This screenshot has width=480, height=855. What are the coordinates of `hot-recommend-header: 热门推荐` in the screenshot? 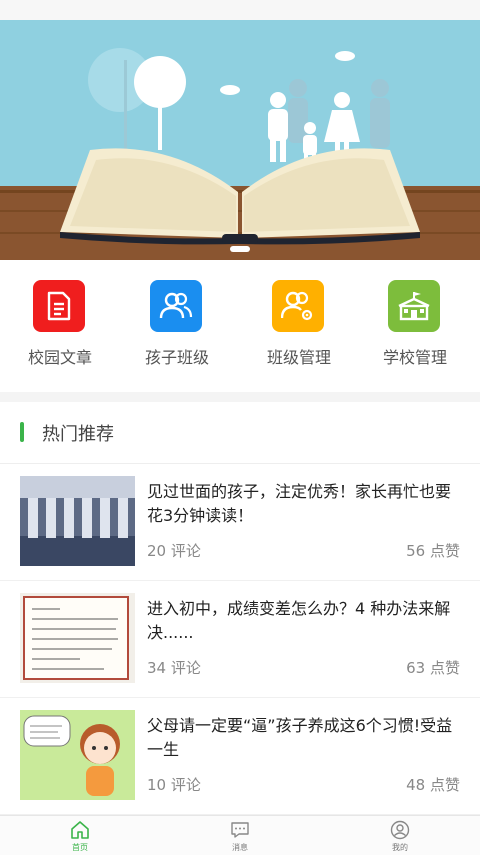 It's located at (240, 433).